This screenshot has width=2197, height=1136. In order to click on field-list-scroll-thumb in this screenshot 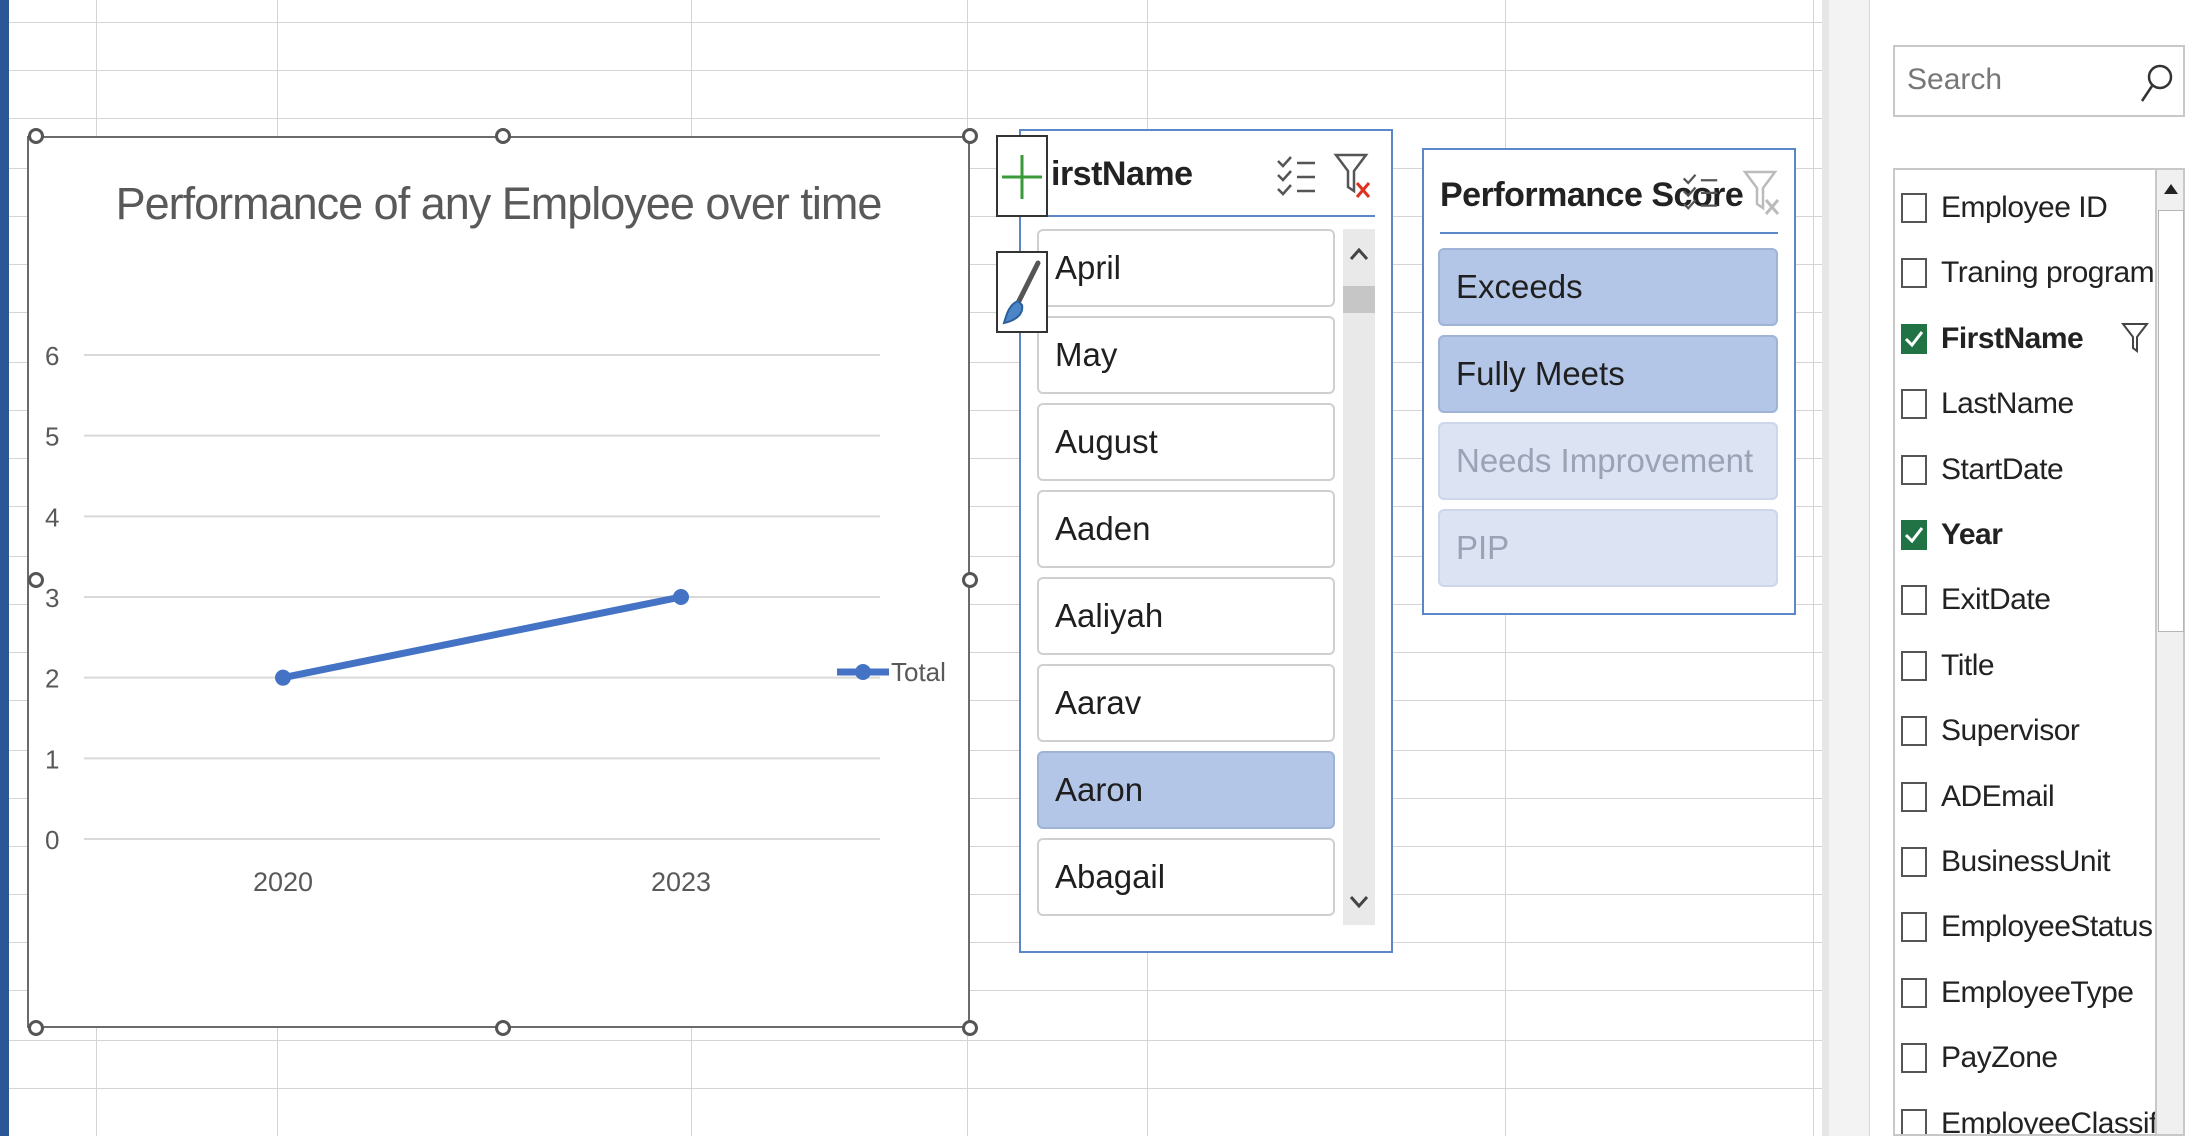, I will do `click(2171, 421)`.